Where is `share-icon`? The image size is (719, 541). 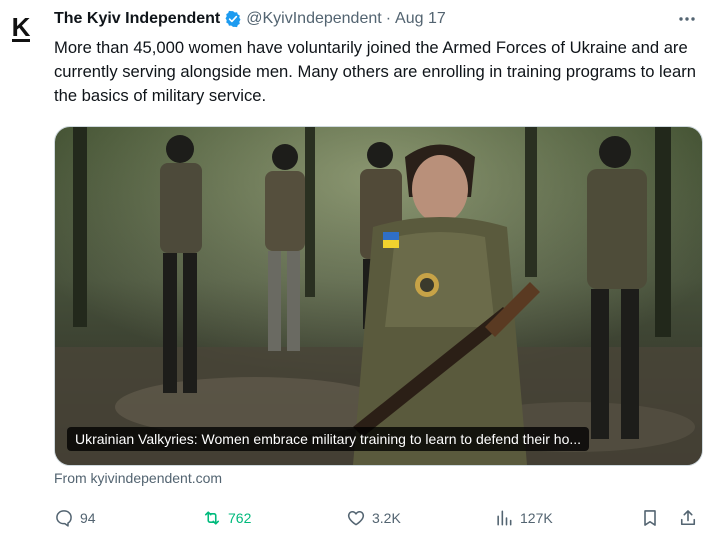
share-icon is located at coordinates (688, 518).